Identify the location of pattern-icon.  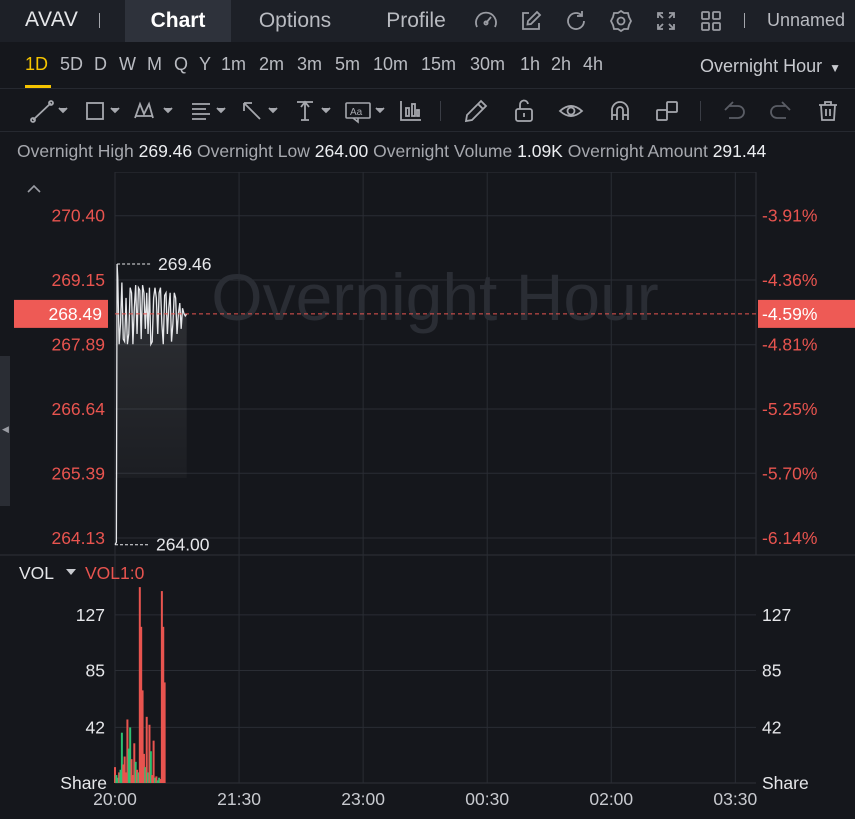
(156, 111).